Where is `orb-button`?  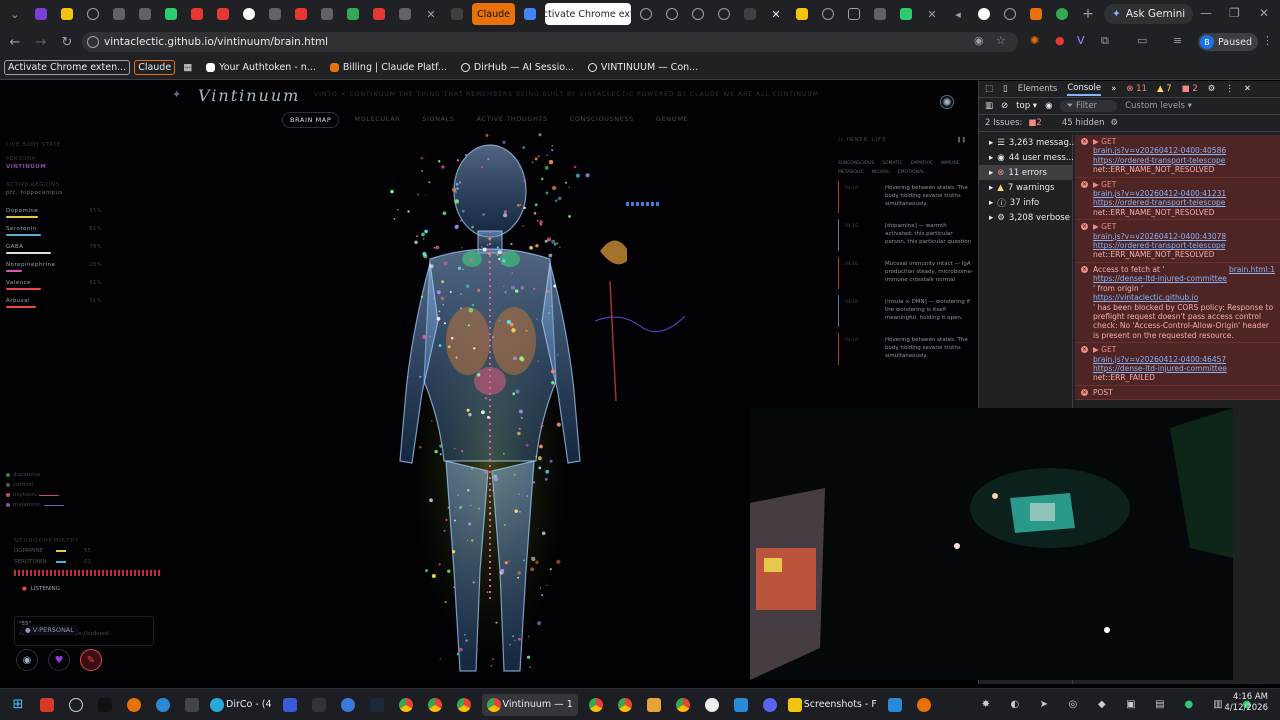 orb-button is located at coordinates (947, 102).